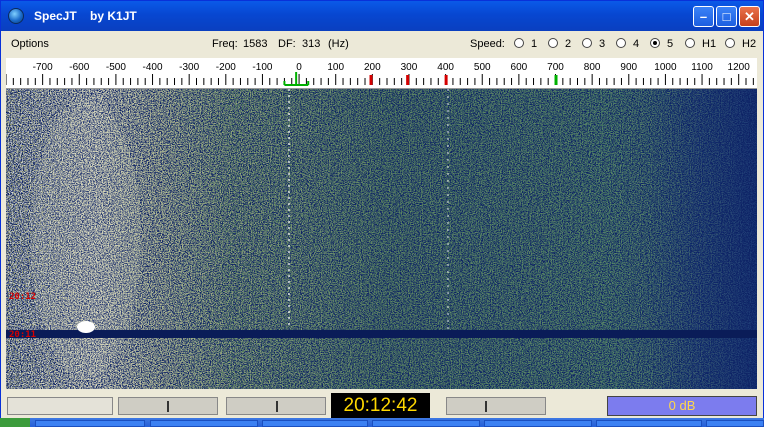 This screenshot has width=764, height=427. Describe the element at coordinates (382, 16) in the screenshot. I see `title-bar: SpecJT by K1JT – □ ✕` at that location.